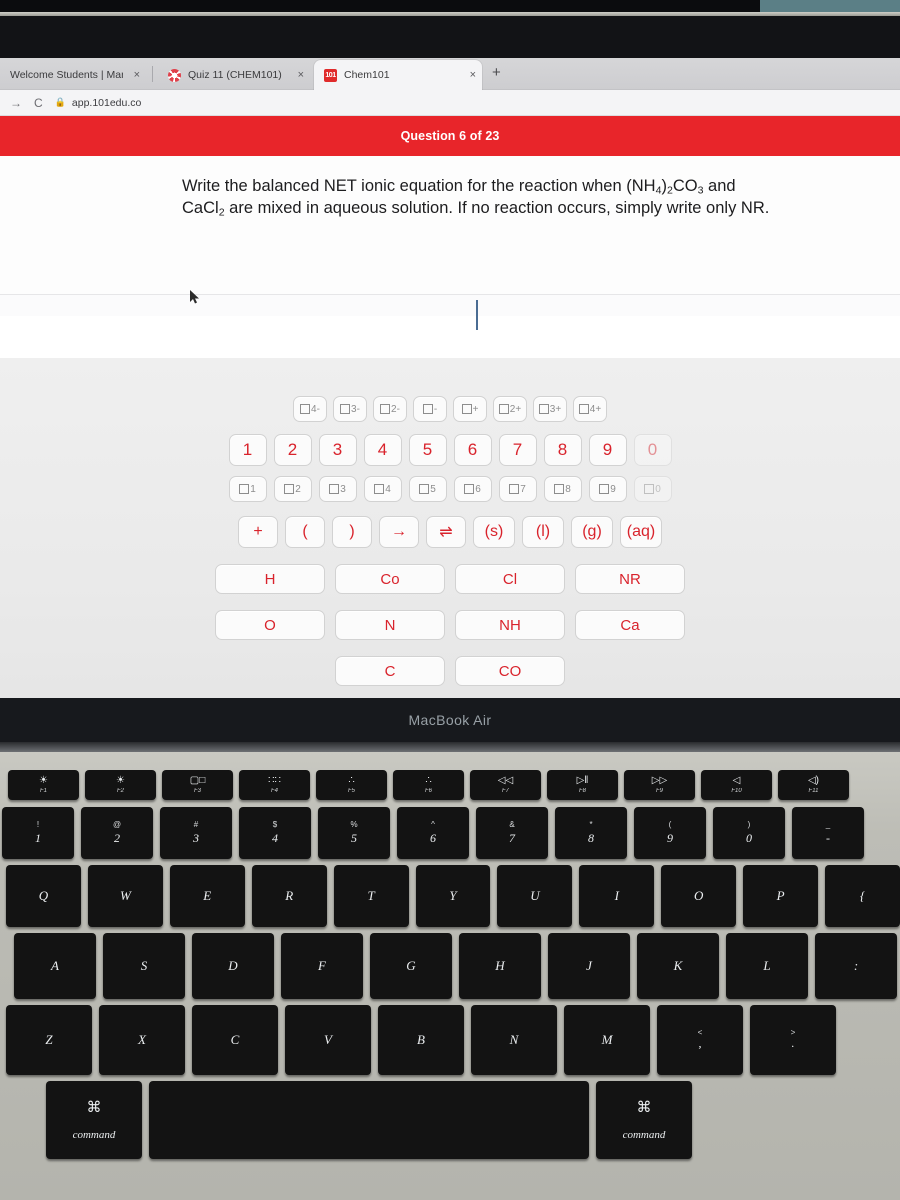 This screenshot has width=900, height=1200. What do you see at coordinates (630, 625) in the screenshot?
I see `element-button-ca: Ca` at bounding box center [630, 625].